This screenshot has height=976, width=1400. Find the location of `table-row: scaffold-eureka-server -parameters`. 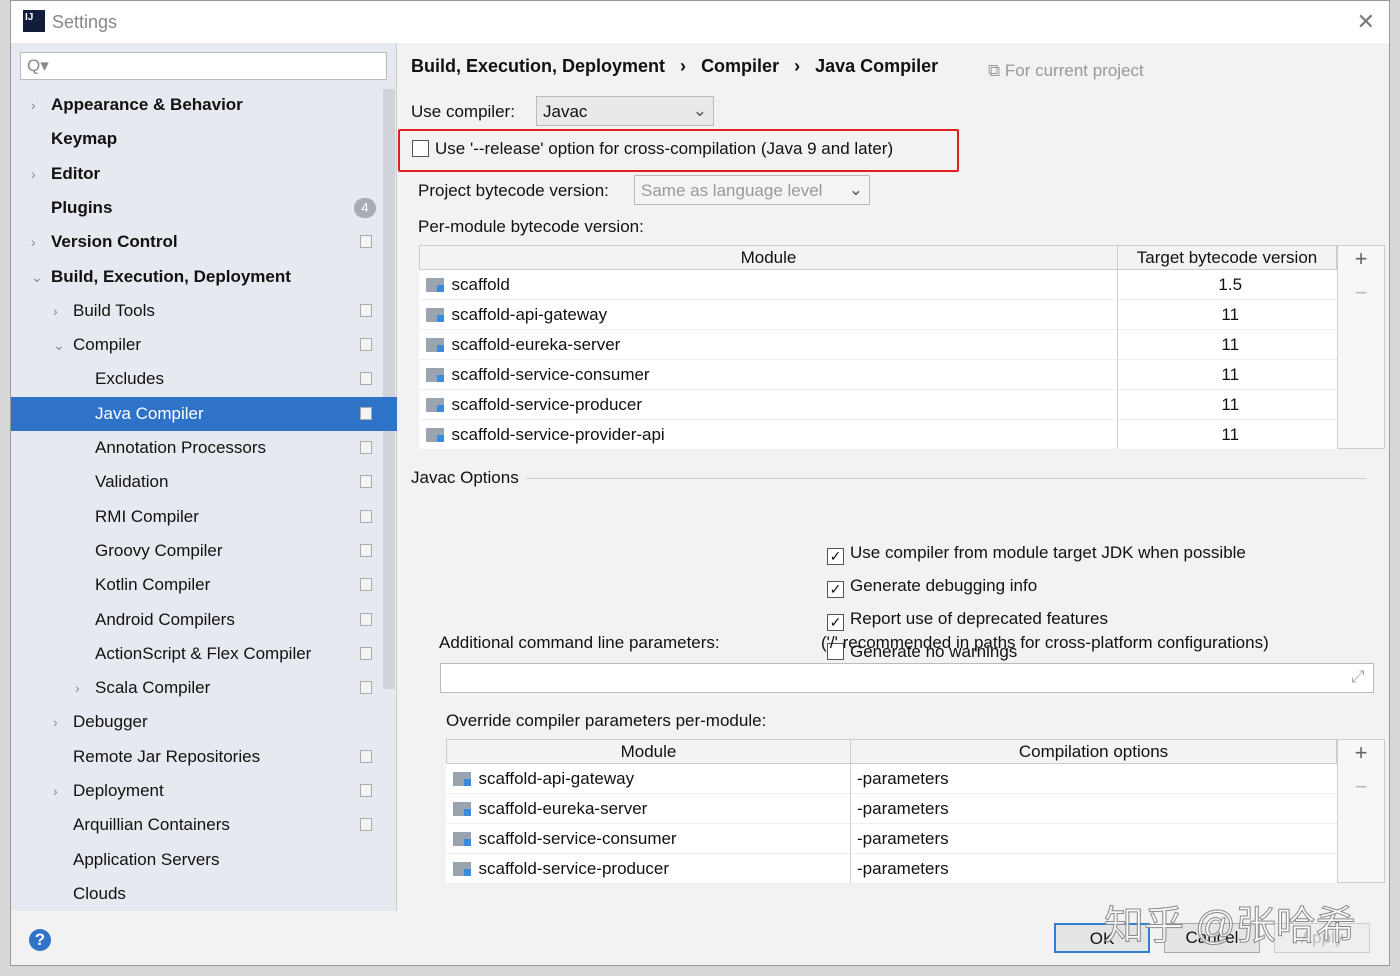

table-row: scaffold-eureka-server -parameters is located at coordinates (891, 808).